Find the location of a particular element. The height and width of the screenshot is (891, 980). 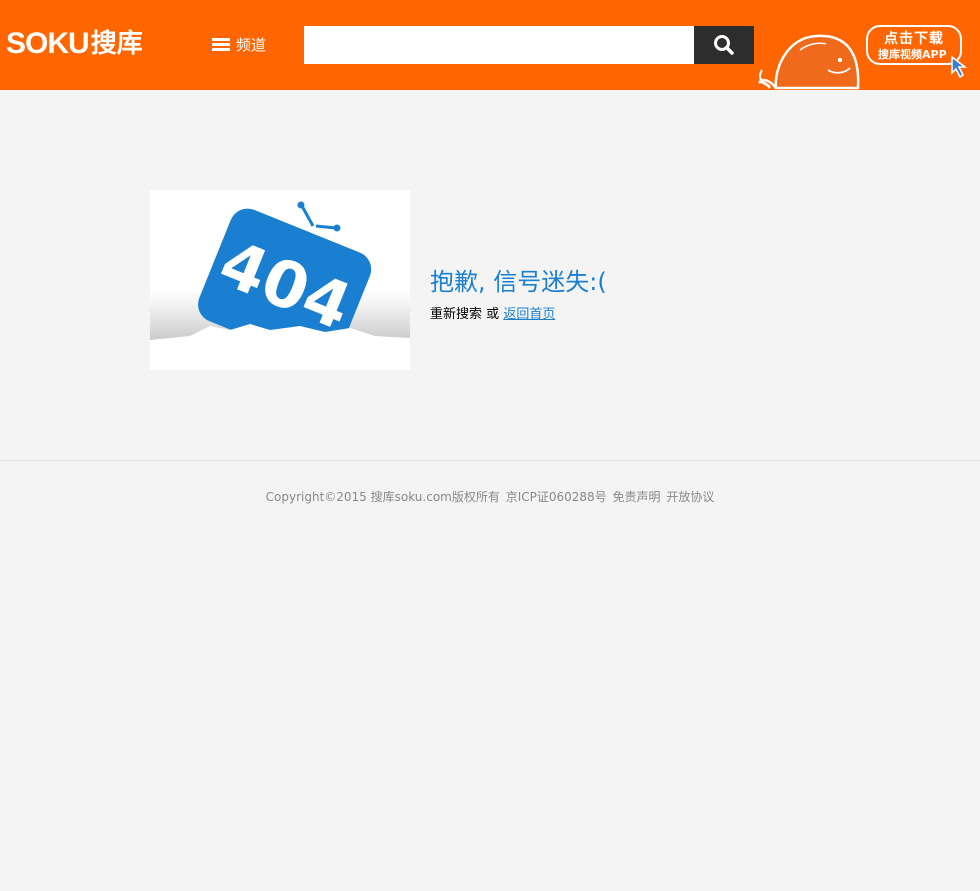

search-icon is located at coordinates (724, 45).